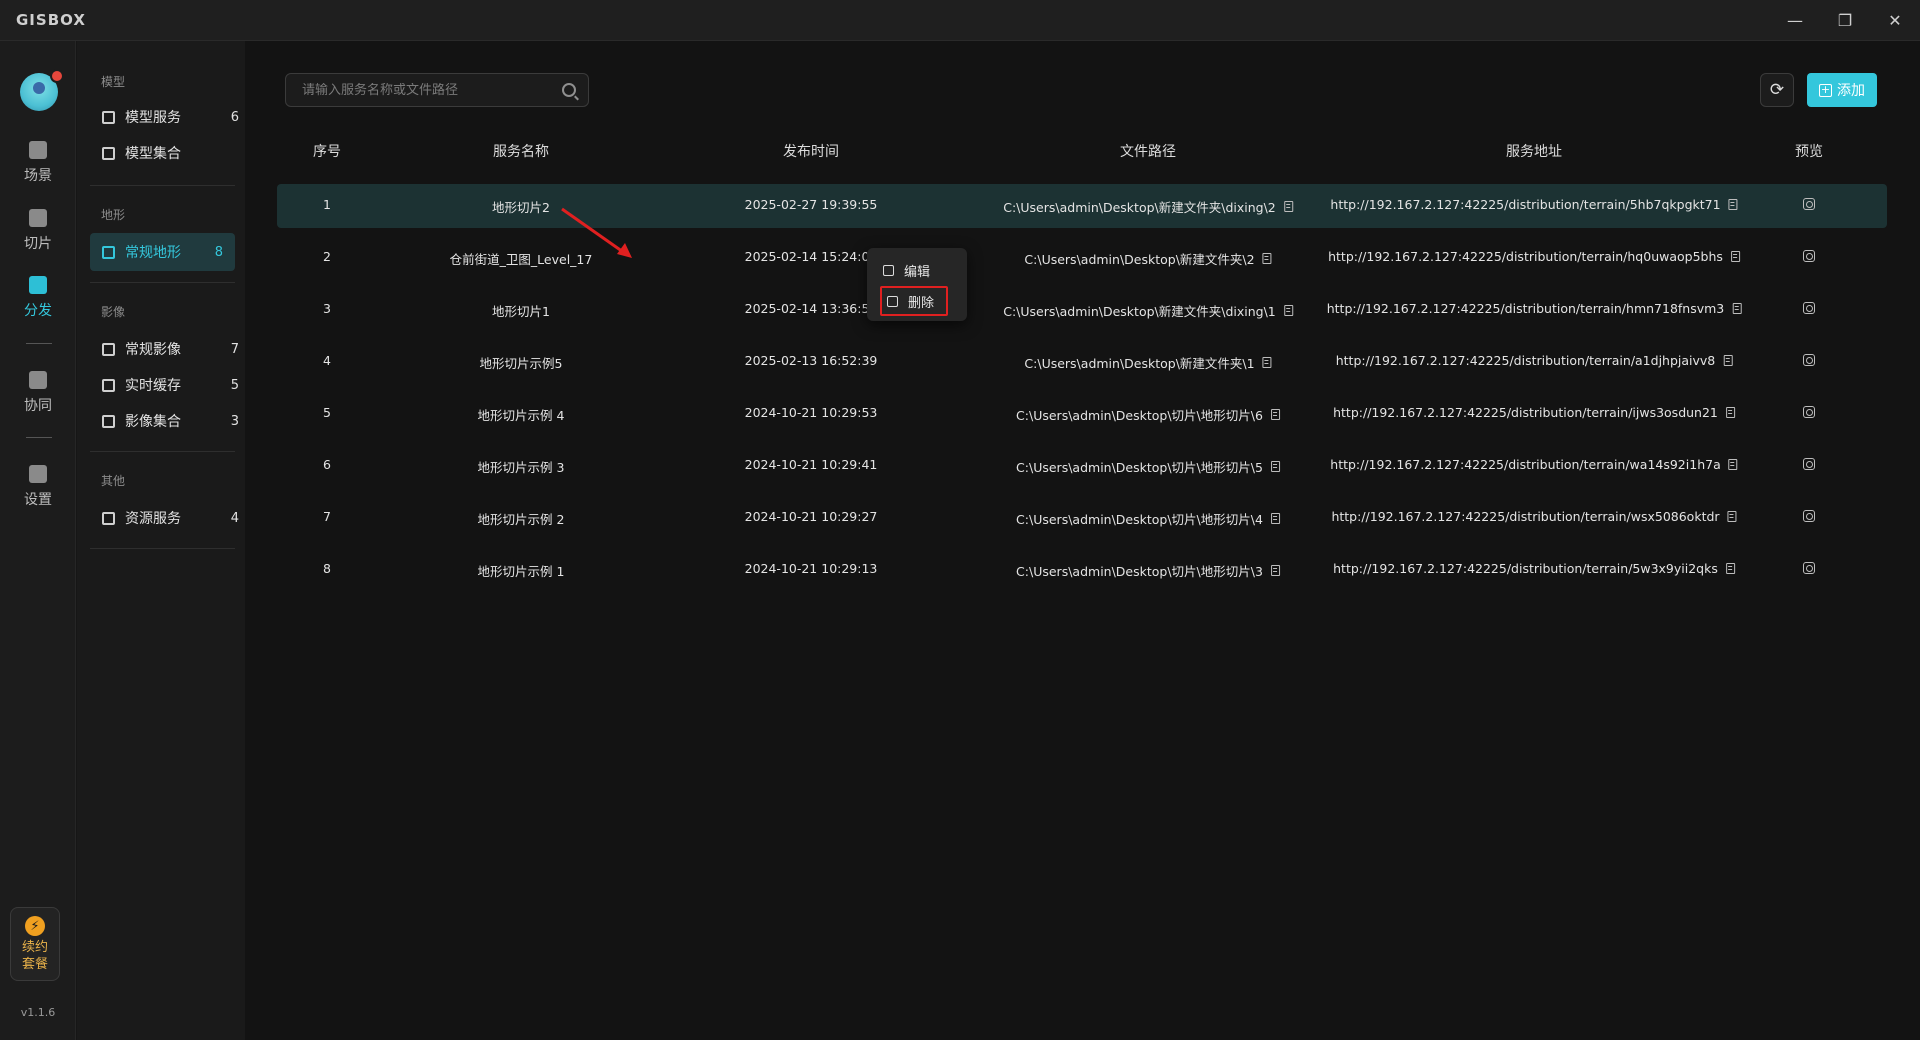 The image size is (1920, 1040). Describe the element at coordinates (234, 518) in the screenshot. I see `sidebar-item-count: 4` at that location.